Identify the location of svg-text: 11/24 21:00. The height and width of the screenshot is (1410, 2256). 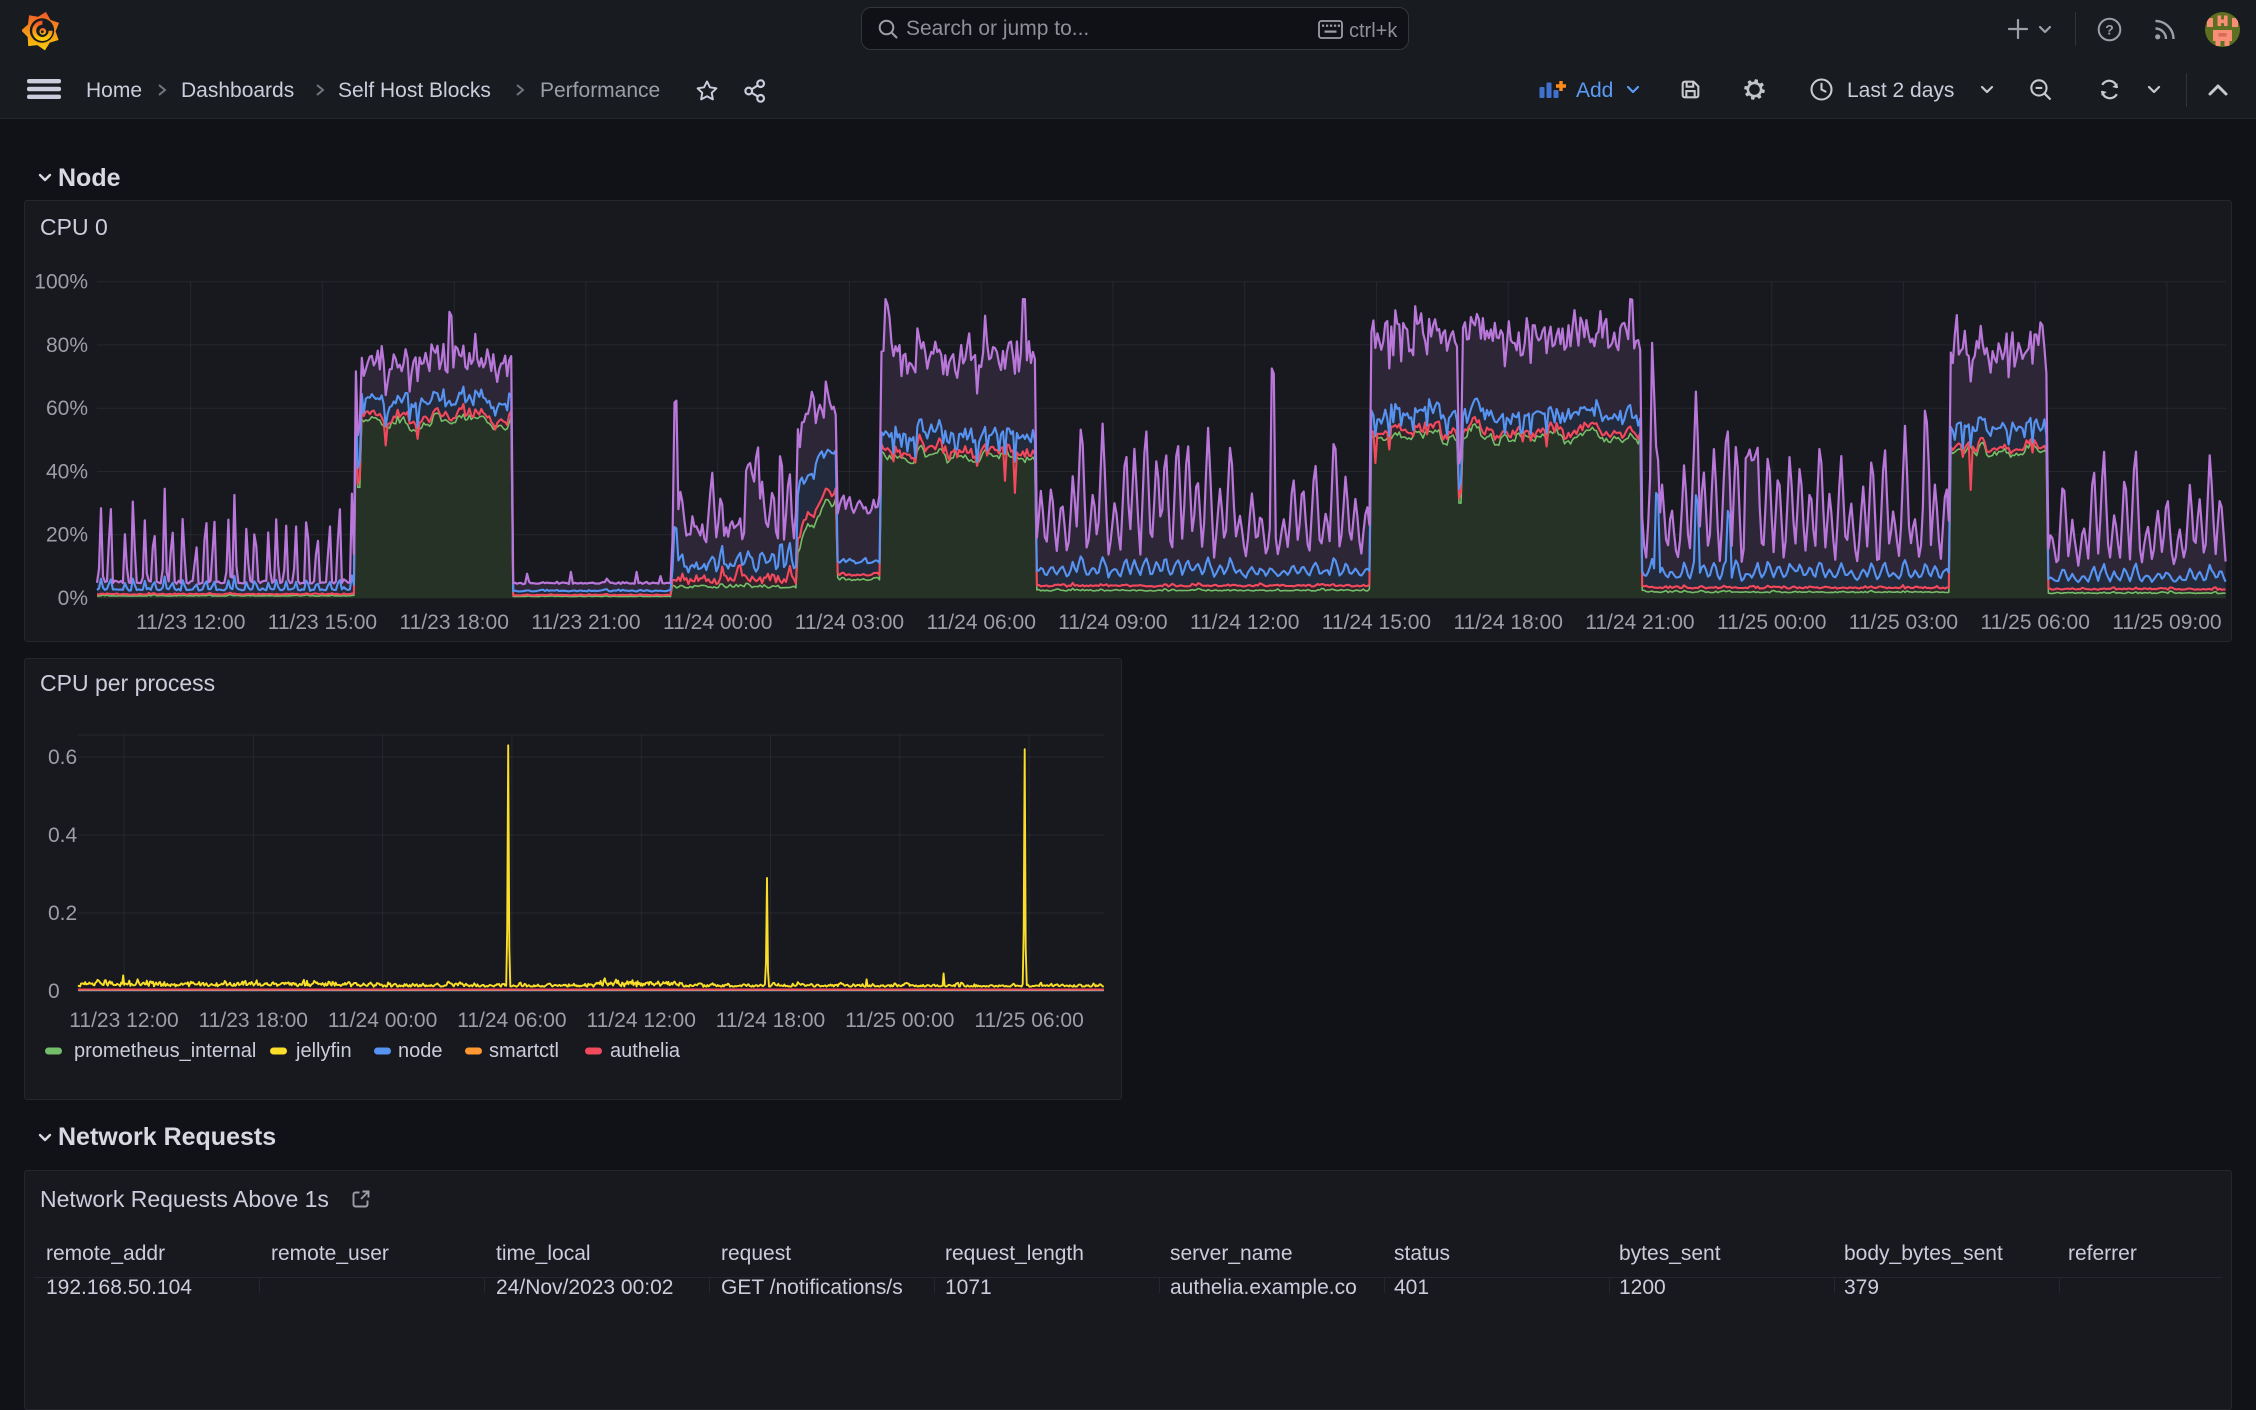
(1639, 622).